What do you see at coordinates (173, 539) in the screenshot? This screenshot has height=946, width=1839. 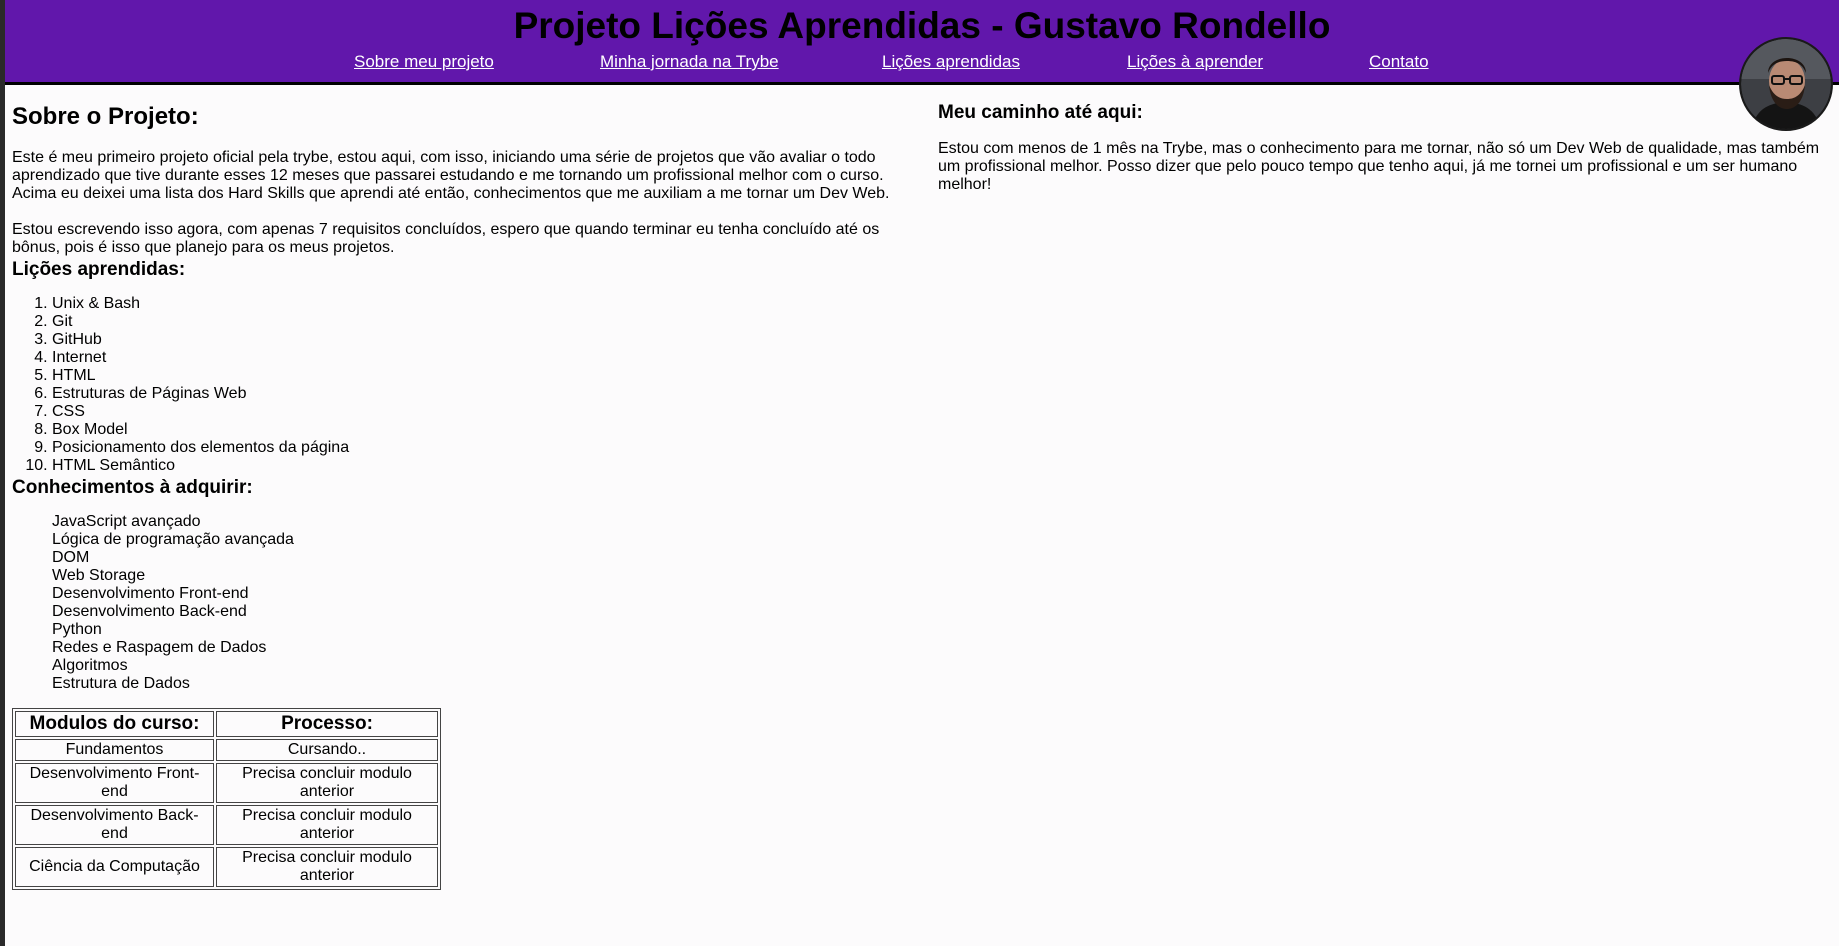 I see `list-item: Lógica de programação avançada` at bounding box center [173, 539].